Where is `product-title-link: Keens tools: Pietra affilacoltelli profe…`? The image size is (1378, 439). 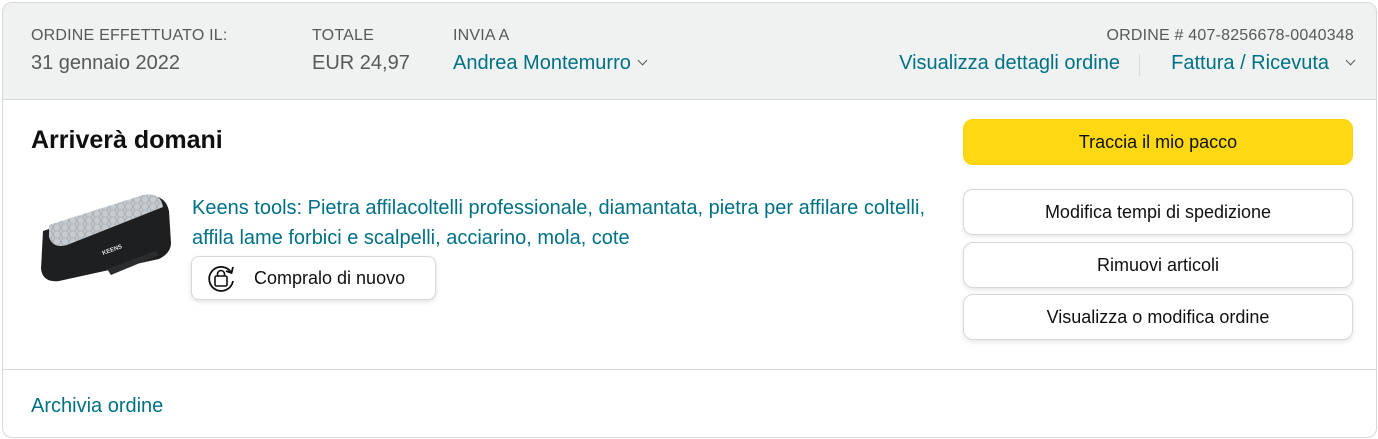 product-title-link: Keens tools: Pietra affilacoltelli profe… is located at coordinates (564, 223).